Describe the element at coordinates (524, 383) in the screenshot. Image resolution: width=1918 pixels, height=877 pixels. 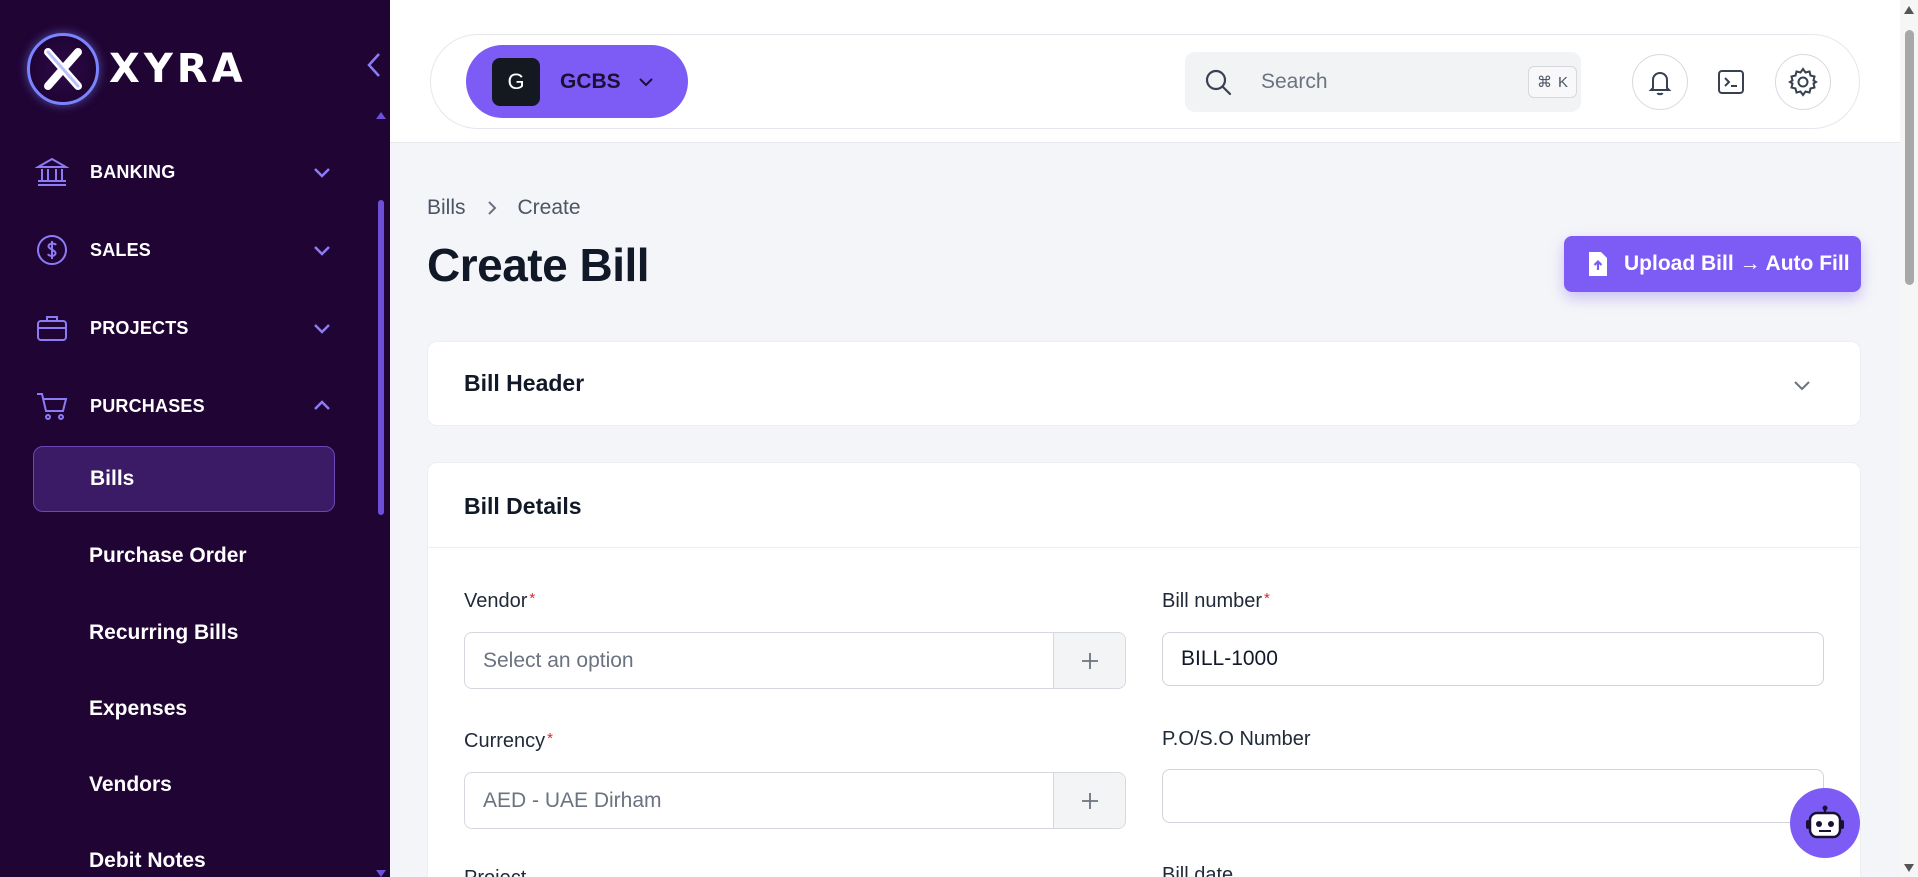
I see `bill-header-title: Bill Header` at that location.